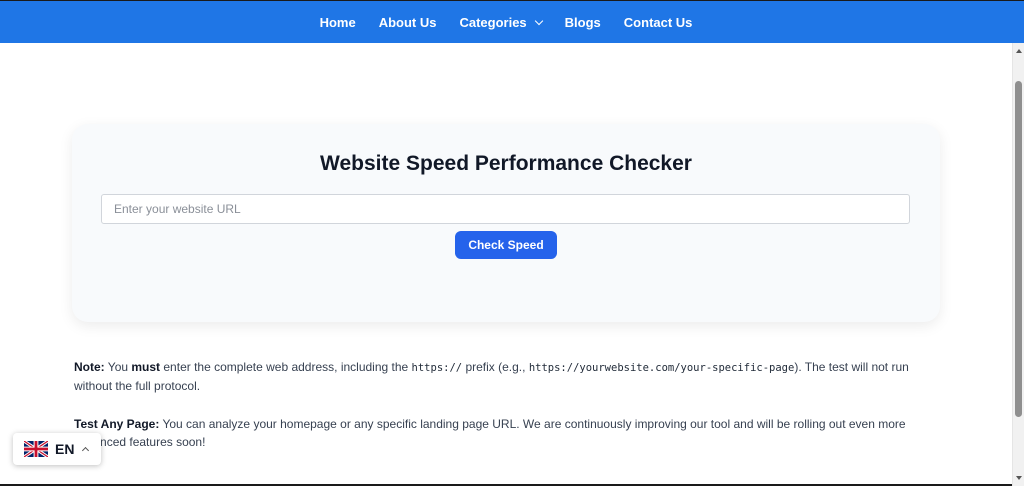 The width and height of the screenshot is (1024, 486). What do you see at coordinates (506, 163) in the screenshot?
I see `page-title: Website Speed Performance Checker` at bounding box center [506, 163].